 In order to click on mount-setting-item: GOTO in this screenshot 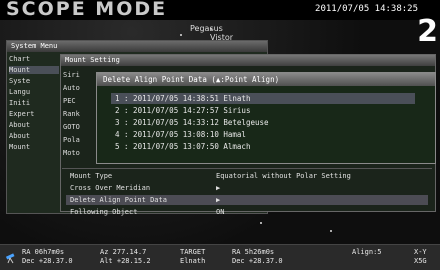, I will do `click(71, 127)`.